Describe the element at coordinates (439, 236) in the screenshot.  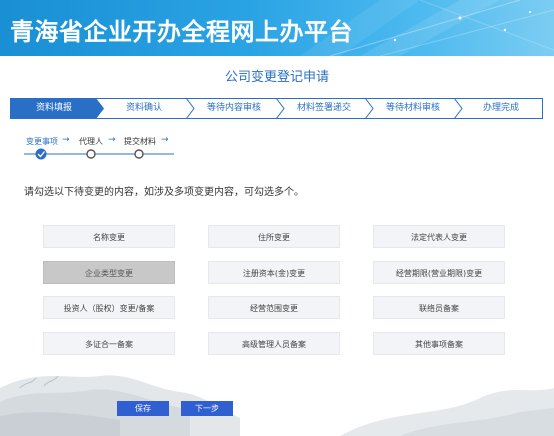
I see `option-legal-rep-change: 法定代表人变更` at that location.